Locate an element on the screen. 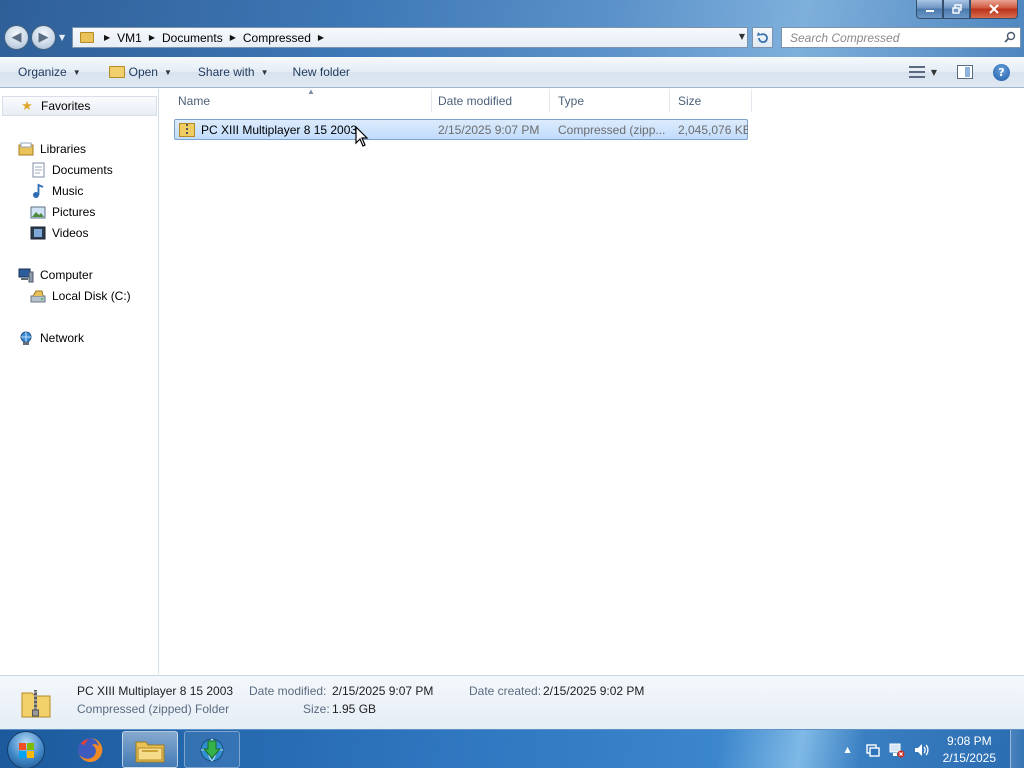  search-icon is located at coordinates (1010, 37).